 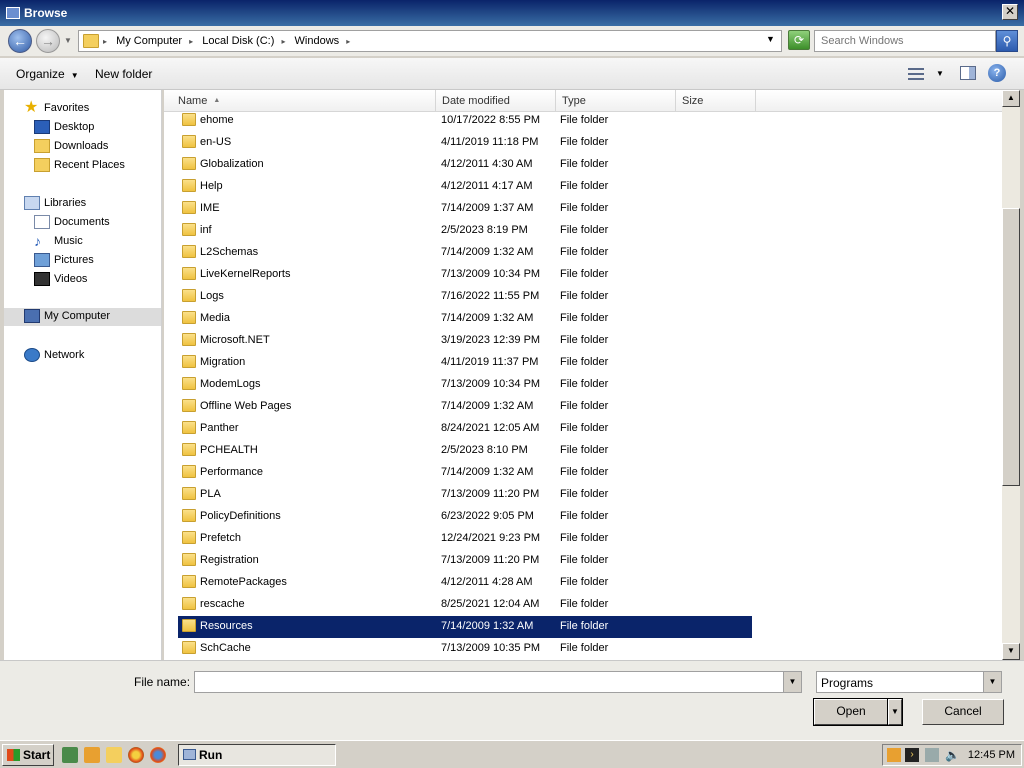 What do you see at coordinates (909, 682) in the screenshot?
I see `file-type-filter-select: Programs ▼` at bounding box center [909, 682].